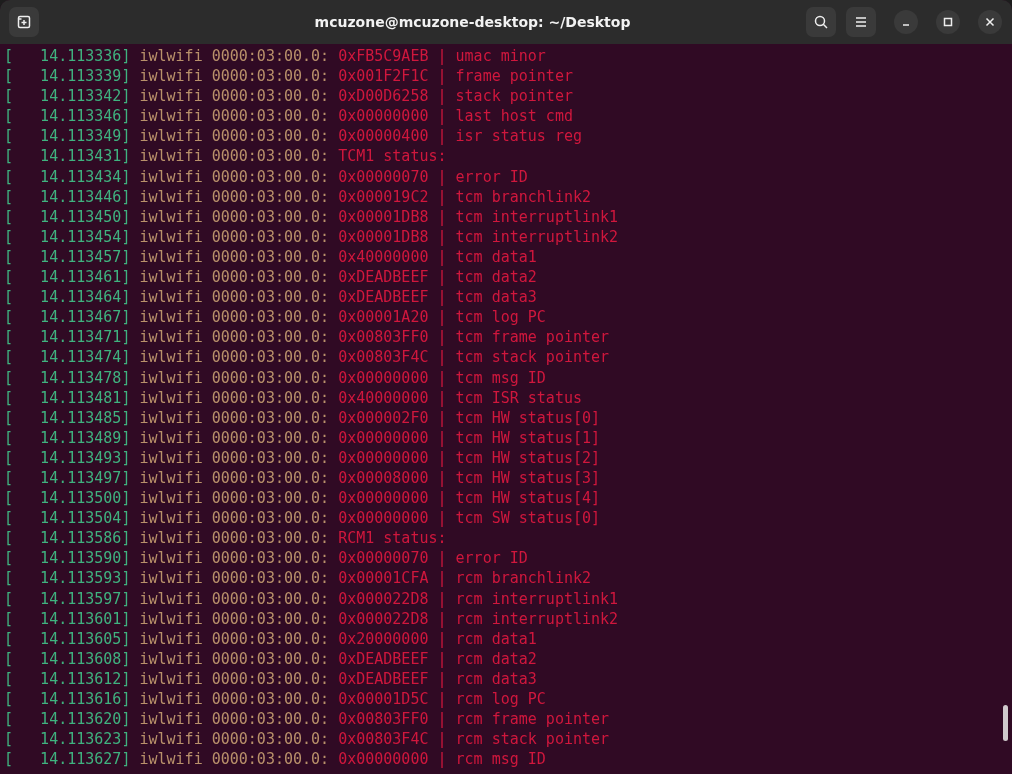 This screenshot has width=1012, height=774. What do you see at coordinates (67, 156) in the screenshot?
I see `log-timestamp: [ 14.113431]` at bounding box center [67, 156].